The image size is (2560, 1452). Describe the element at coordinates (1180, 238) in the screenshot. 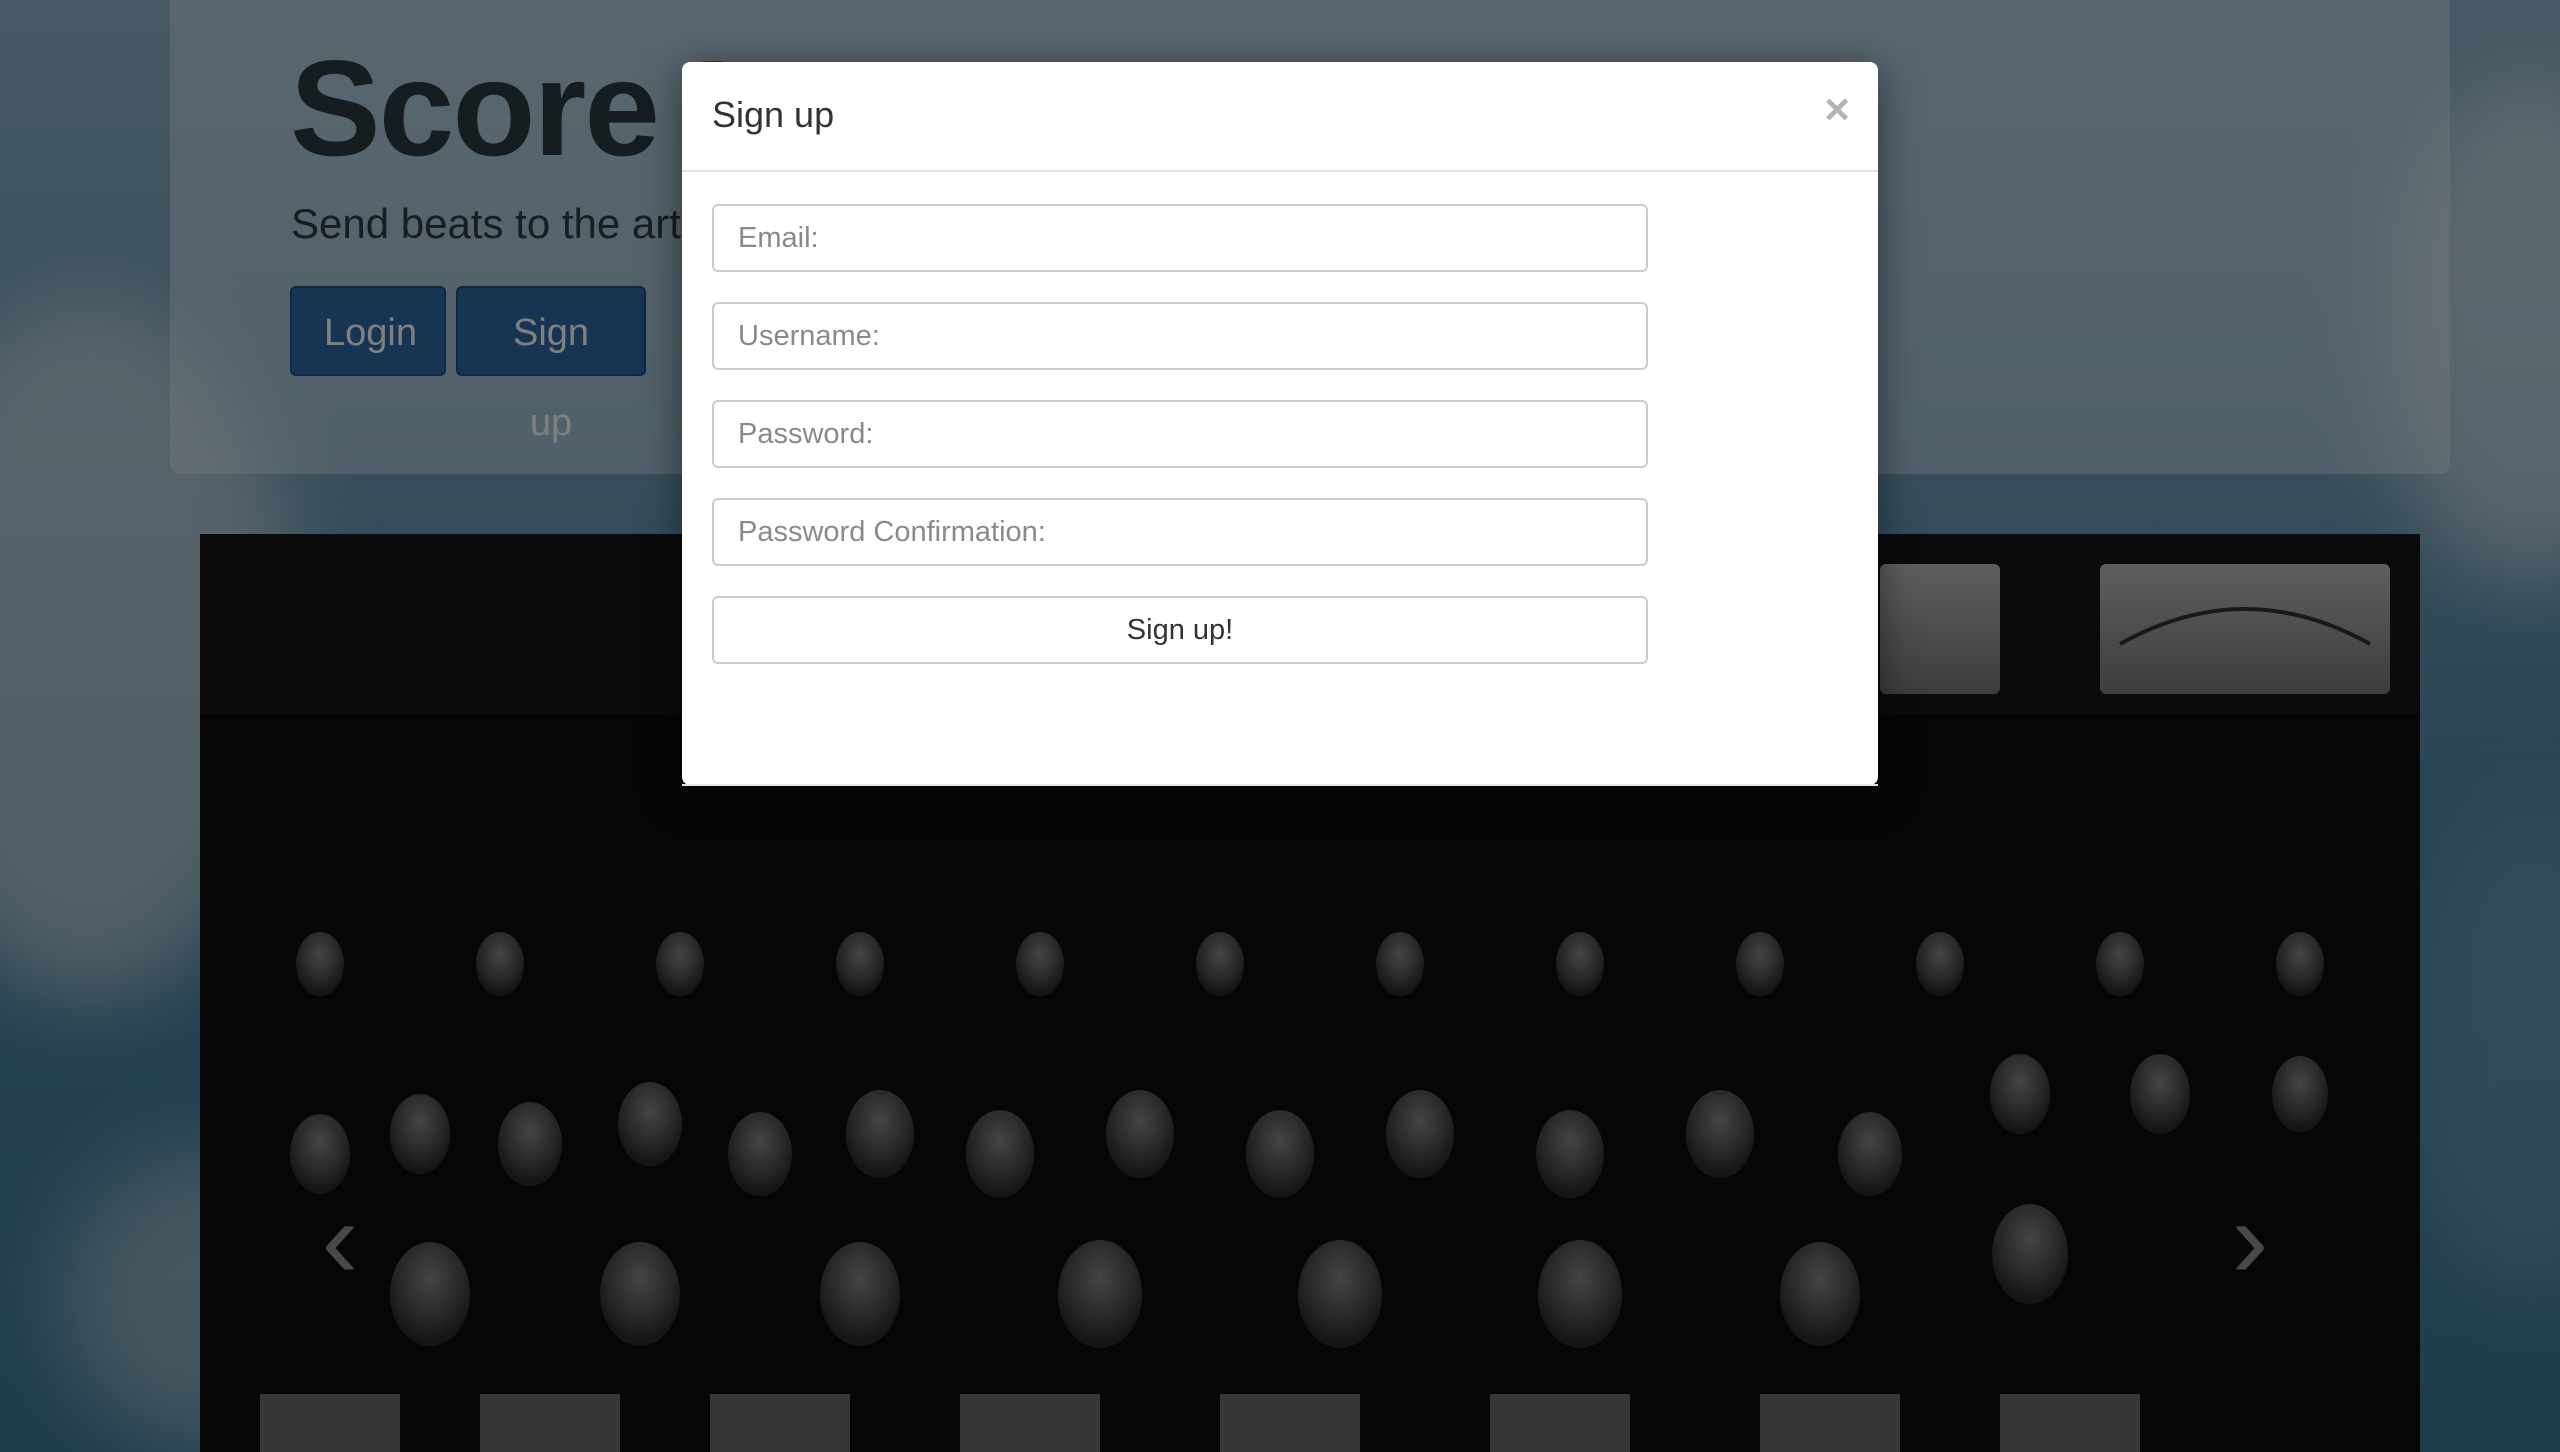

I see `email-field` at that location.